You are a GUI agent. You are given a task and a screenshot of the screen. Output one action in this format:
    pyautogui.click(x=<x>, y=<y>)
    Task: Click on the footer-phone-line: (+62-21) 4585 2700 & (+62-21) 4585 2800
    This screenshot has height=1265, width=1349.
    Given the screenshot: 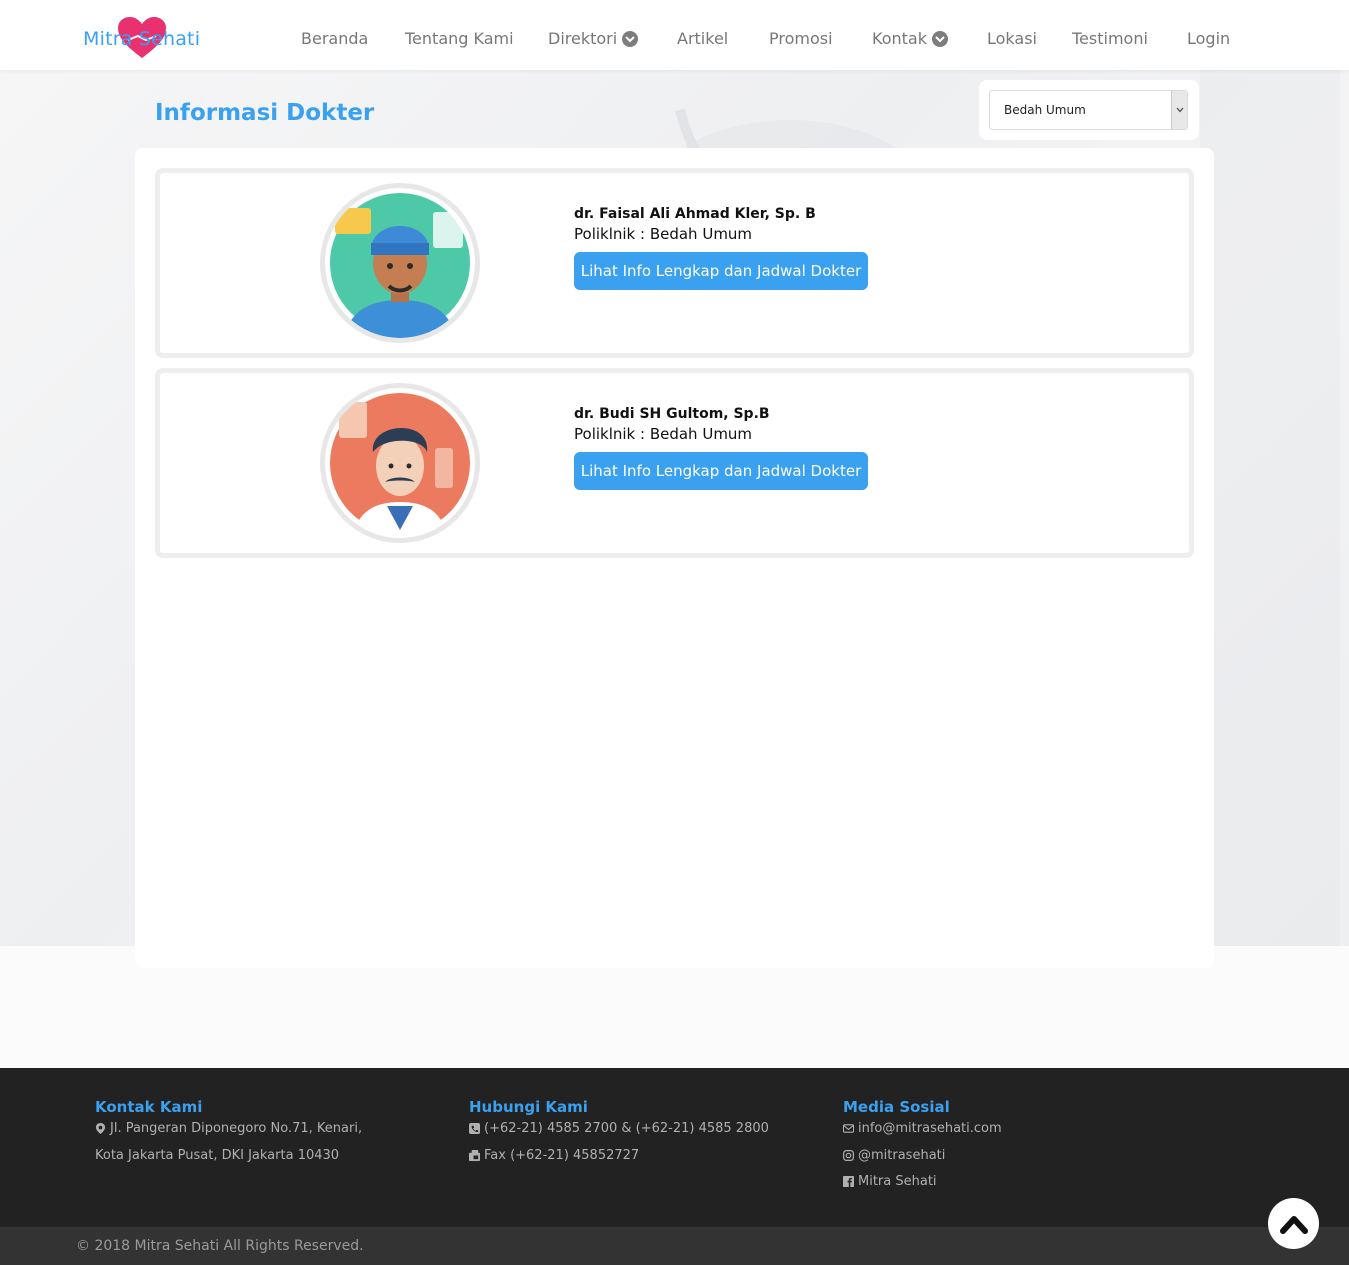 What is the action you would take?
    pyautogui.click(x=619, y=1134)
    